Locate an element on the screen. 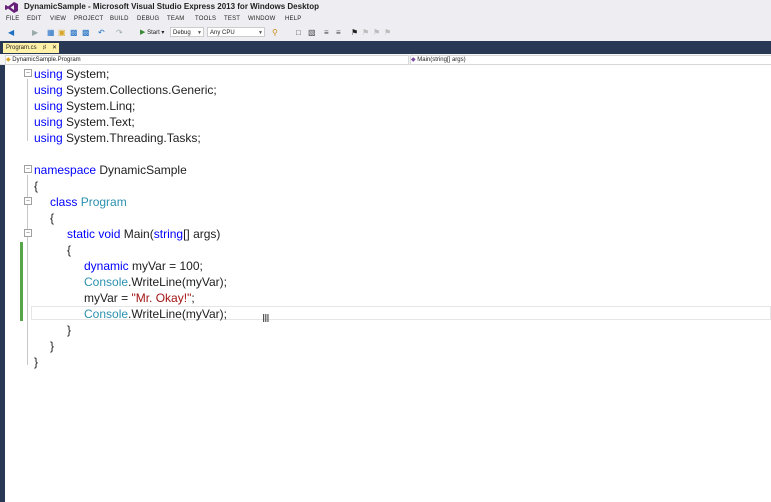 The height and width of the screenshot is (502, 771). code-line-10: { is located at coordinates (52, 218).